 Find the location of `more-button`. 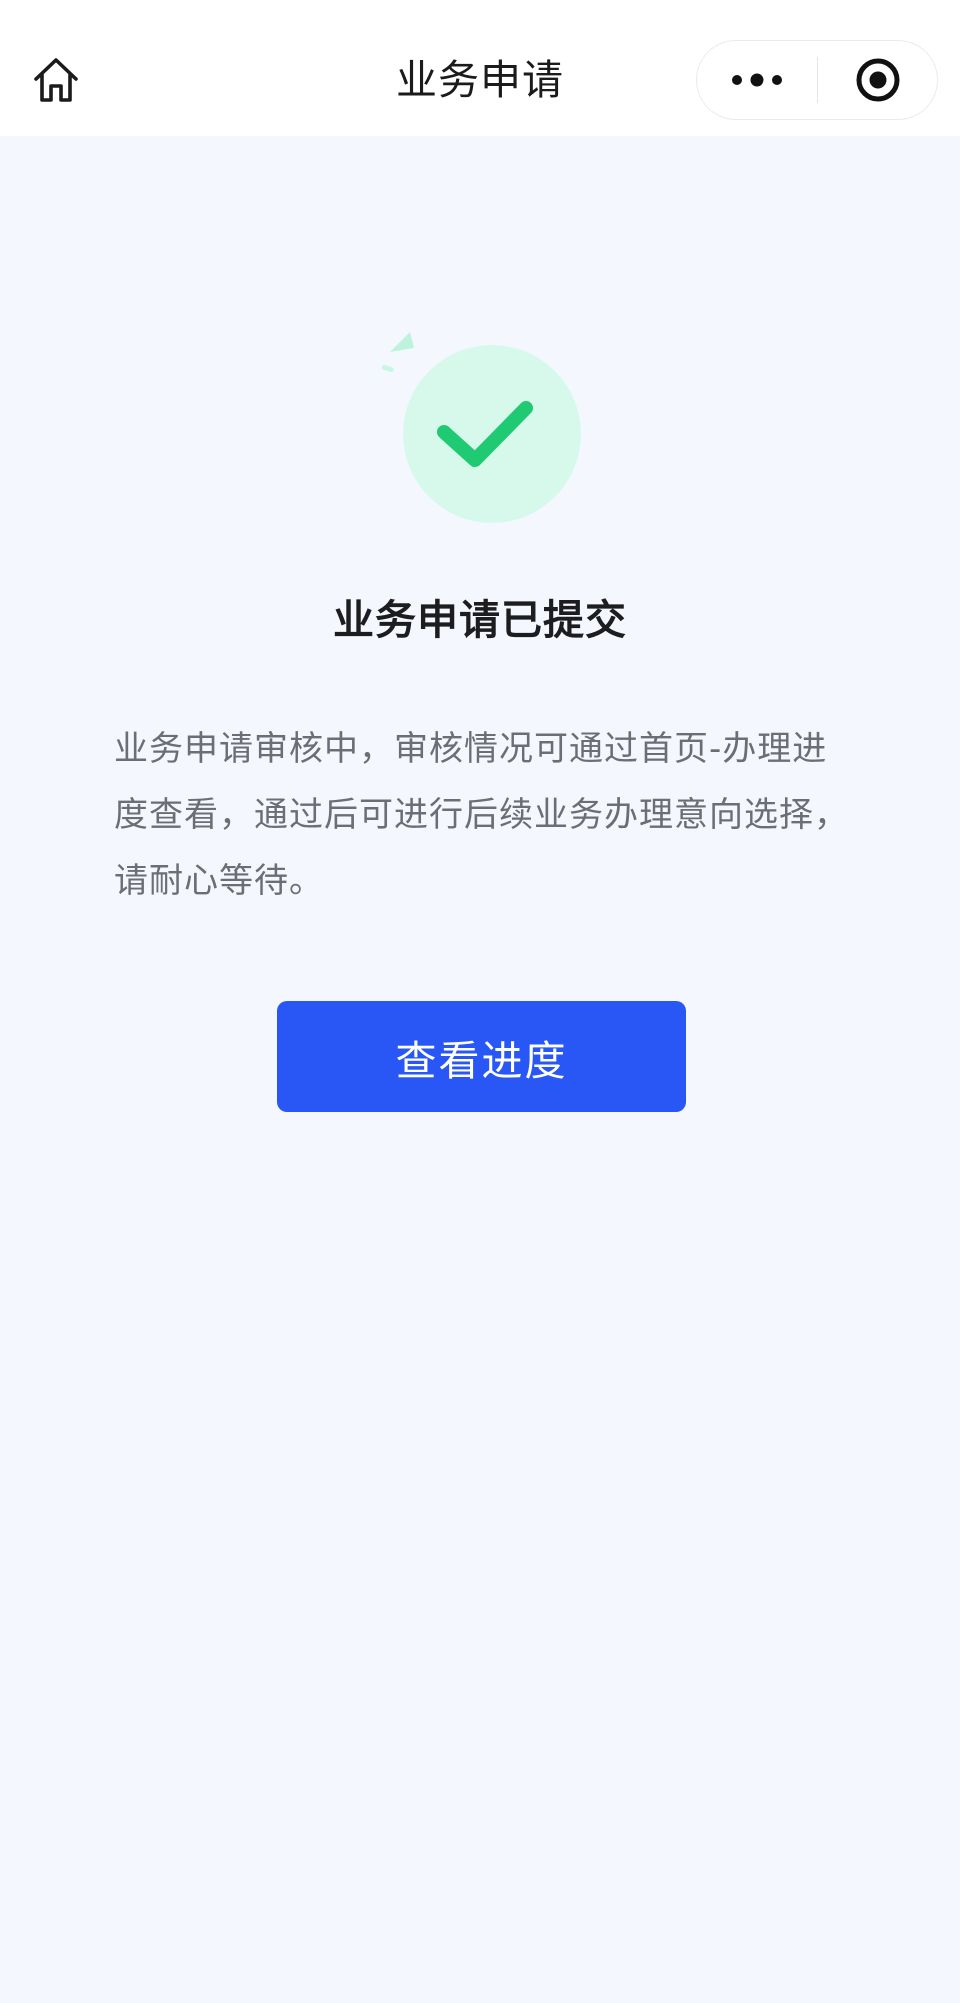

more-button is located at coordinates (757, 80).